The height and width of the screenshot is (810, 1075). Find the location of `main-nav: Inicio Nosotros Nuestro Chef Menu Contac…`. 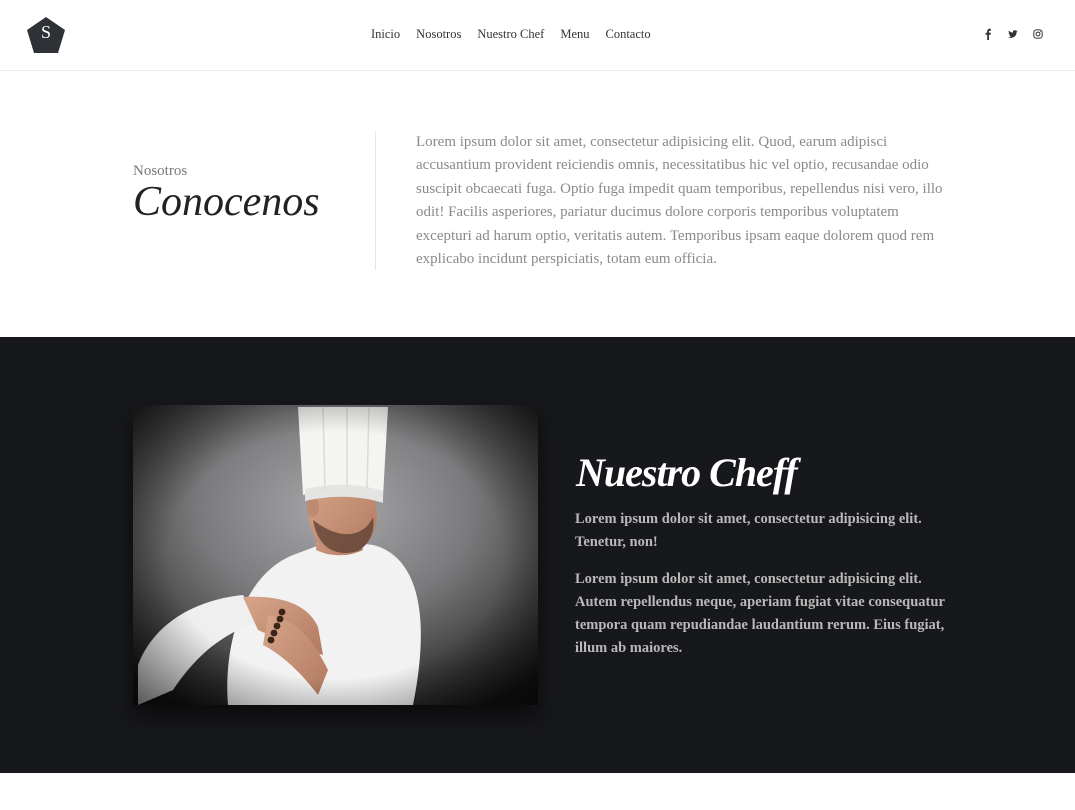

main-nav: Inicio Nosotros Nuestro Chef Menu Contac… is located at coordinates (519, 34).